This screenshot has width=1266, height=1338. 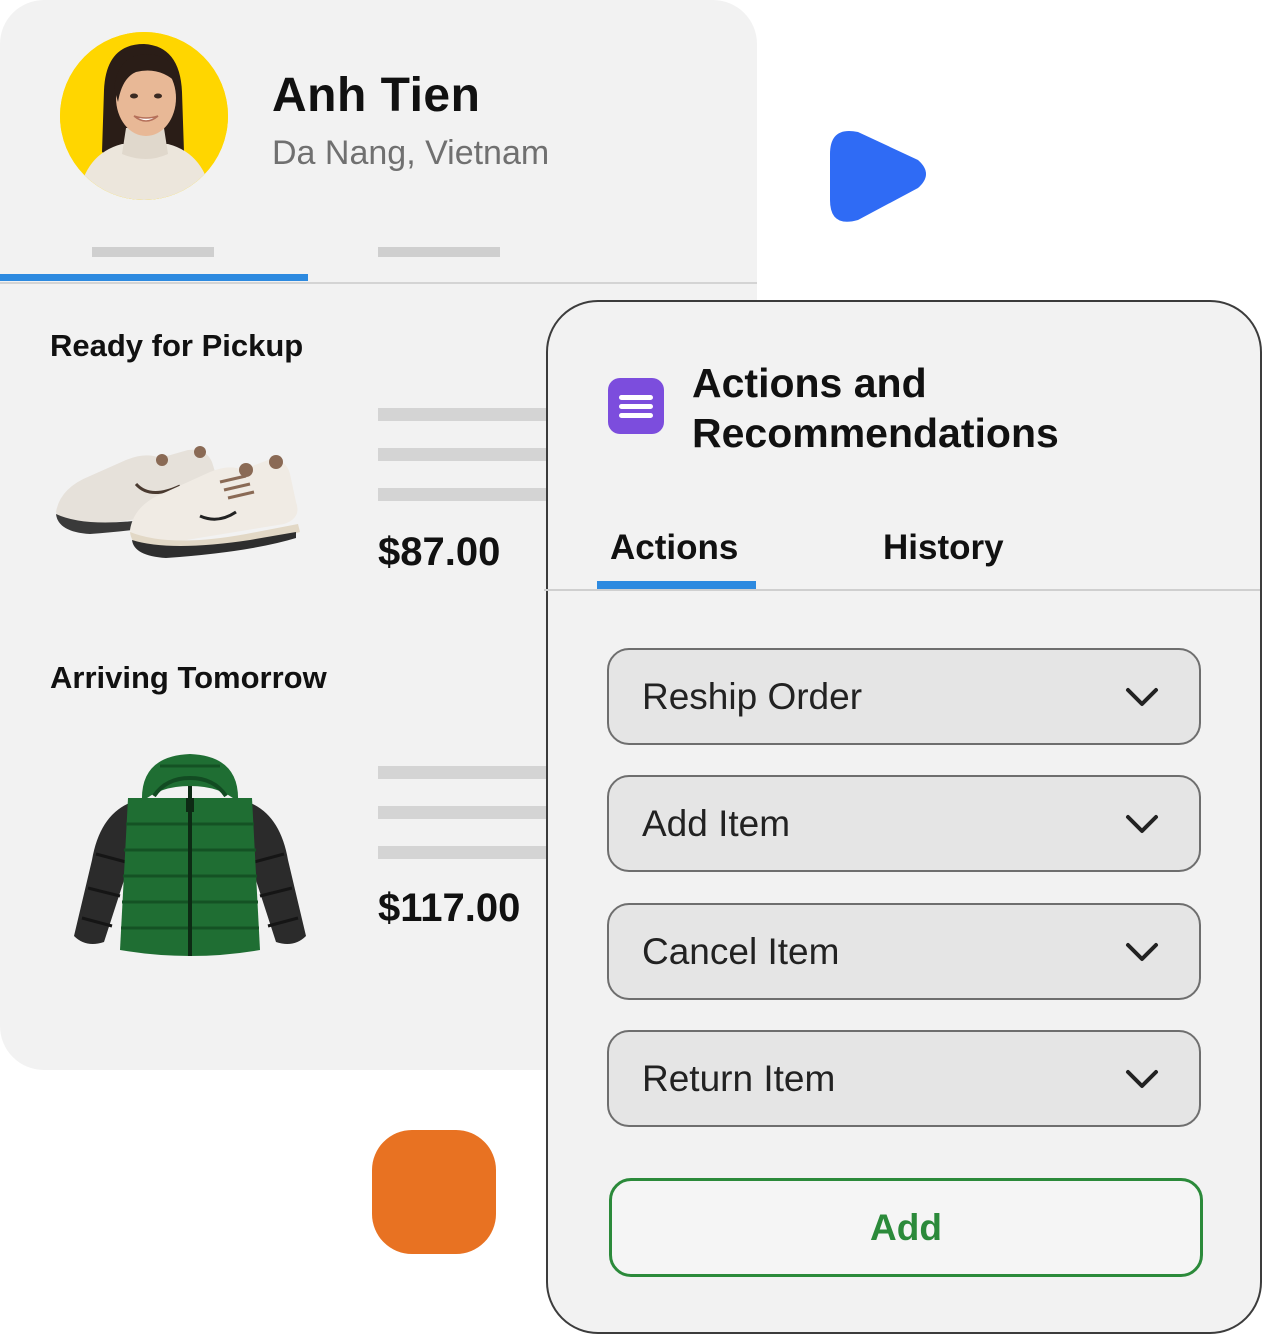 I want to click on tab-history: History, so click(x=943, y=548).